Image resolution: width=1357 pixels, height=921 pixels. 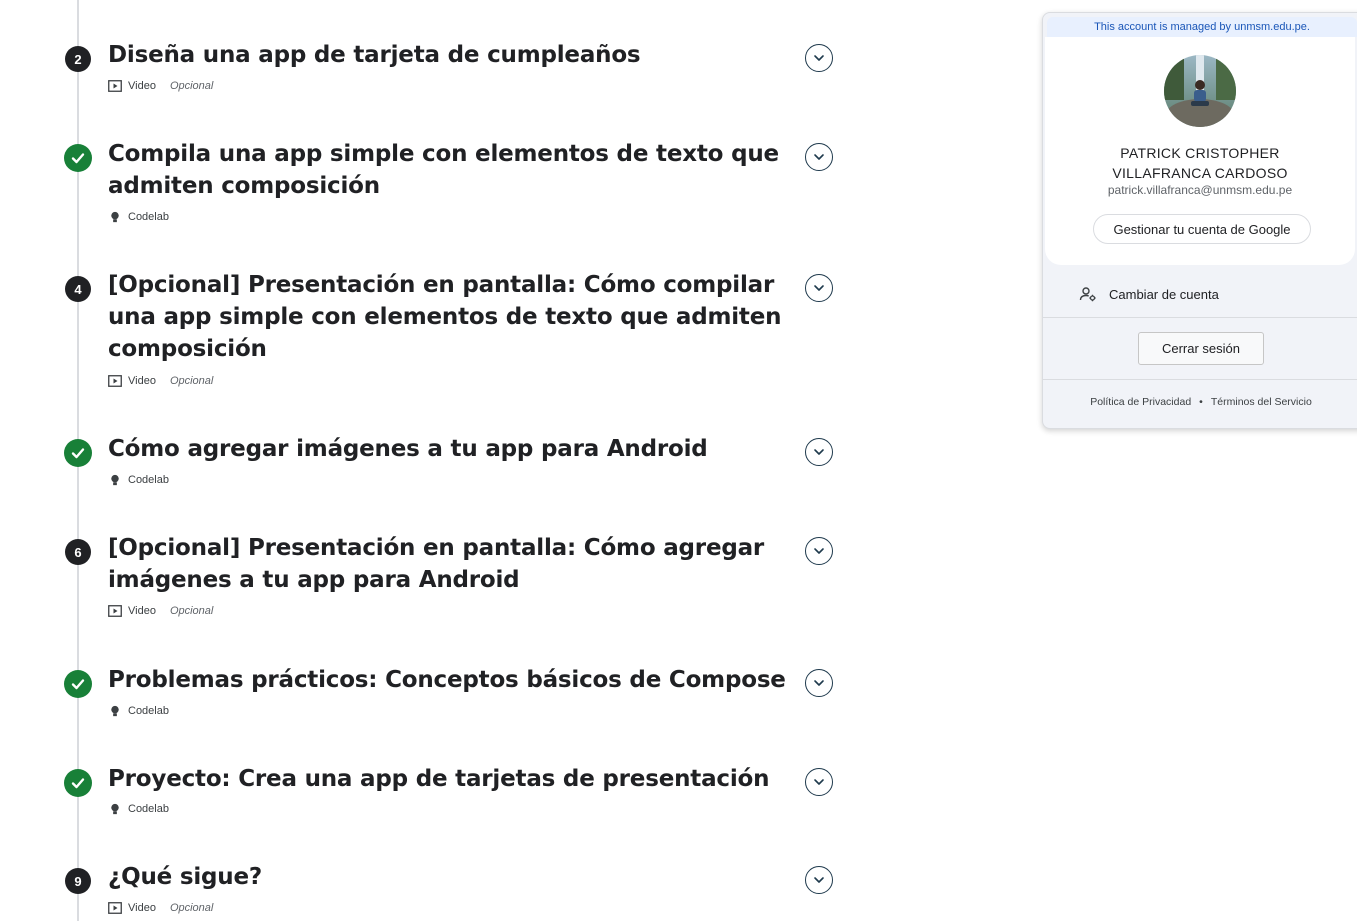 What do you see at coordinates (1261, 402) in the screenshot?
I see `terms-of-service-link: Términos del Servicio` at bounding box center [1261, 402].